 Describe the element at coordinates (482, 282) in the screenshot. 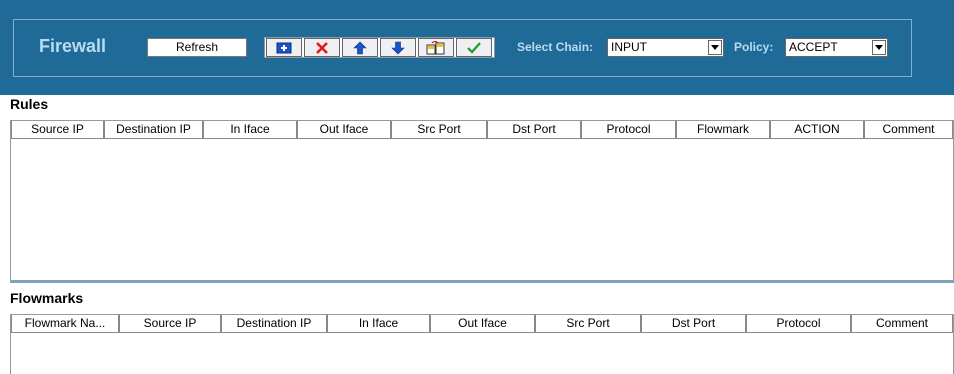

I see `pane-splitter` at that location.